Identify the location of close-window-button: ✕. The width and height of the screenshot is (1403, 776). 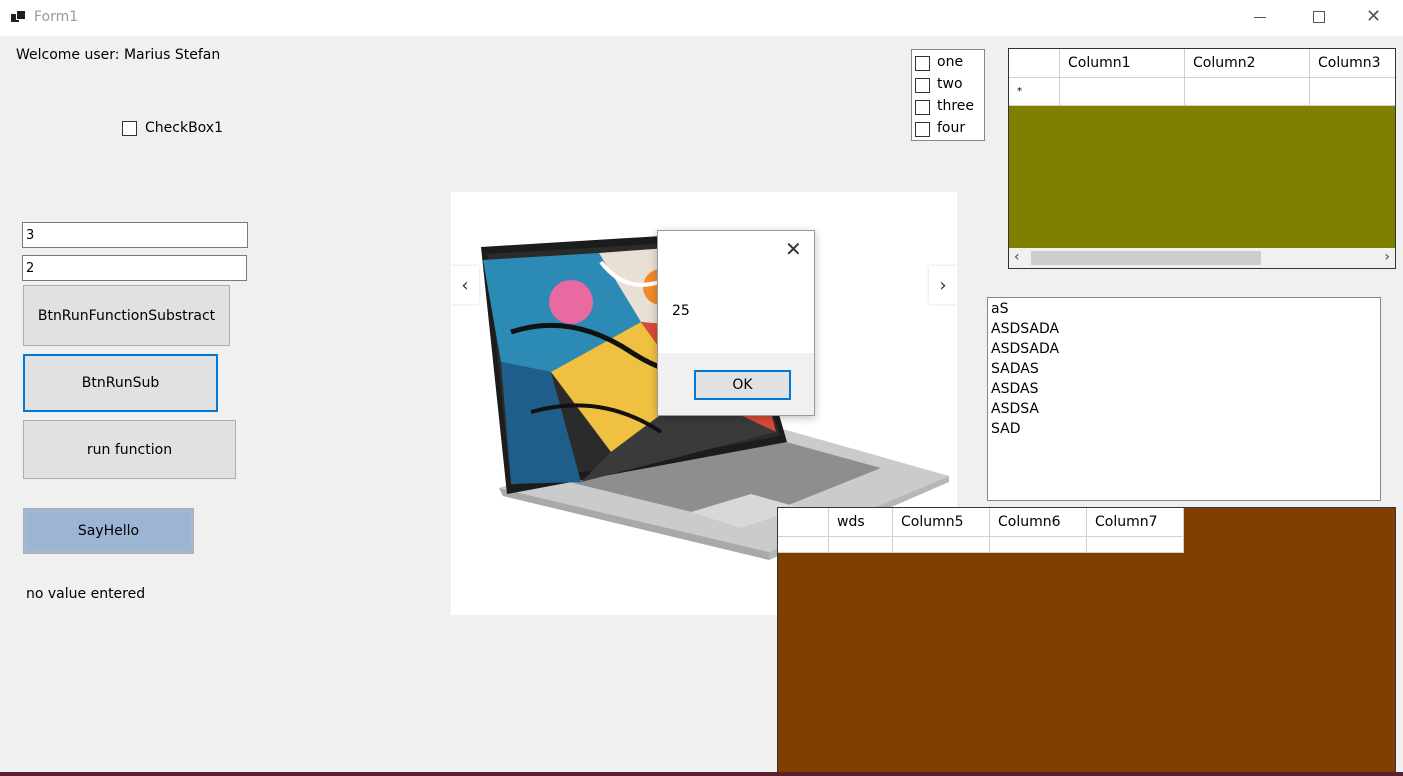
(1375, 18).